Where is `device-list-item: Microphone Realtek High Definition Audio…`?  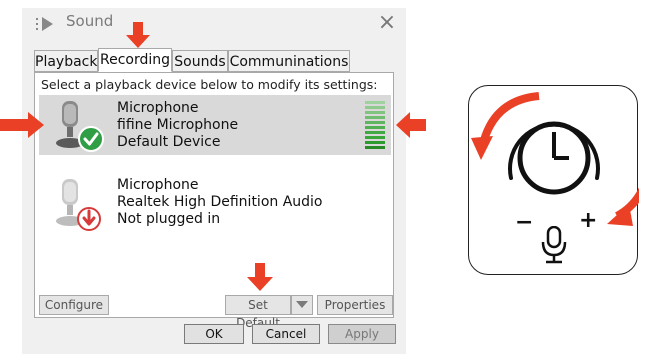
device-list-item: Microphone Realtek High Definition Audio… is located at coordinates (215, 203).